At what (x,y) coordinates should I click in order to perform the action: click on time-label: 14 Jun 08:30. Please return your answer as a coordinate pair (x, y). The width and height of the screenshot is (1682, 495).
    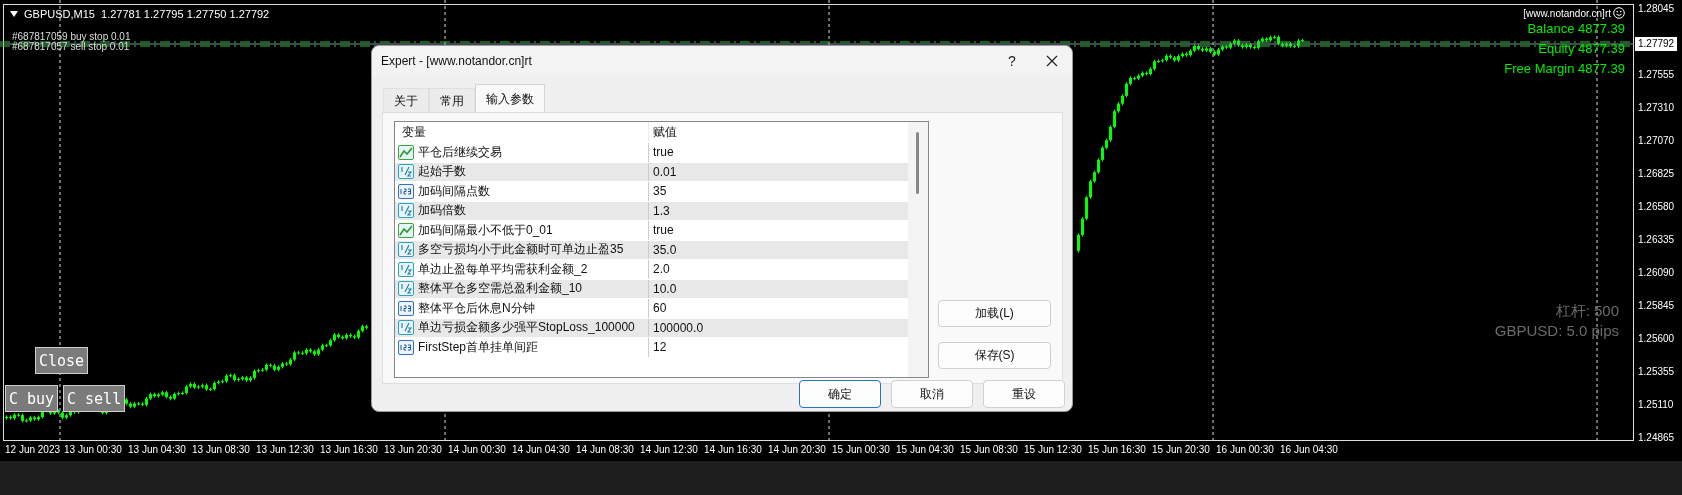
    Looking at the image, I should click on (605, 450).